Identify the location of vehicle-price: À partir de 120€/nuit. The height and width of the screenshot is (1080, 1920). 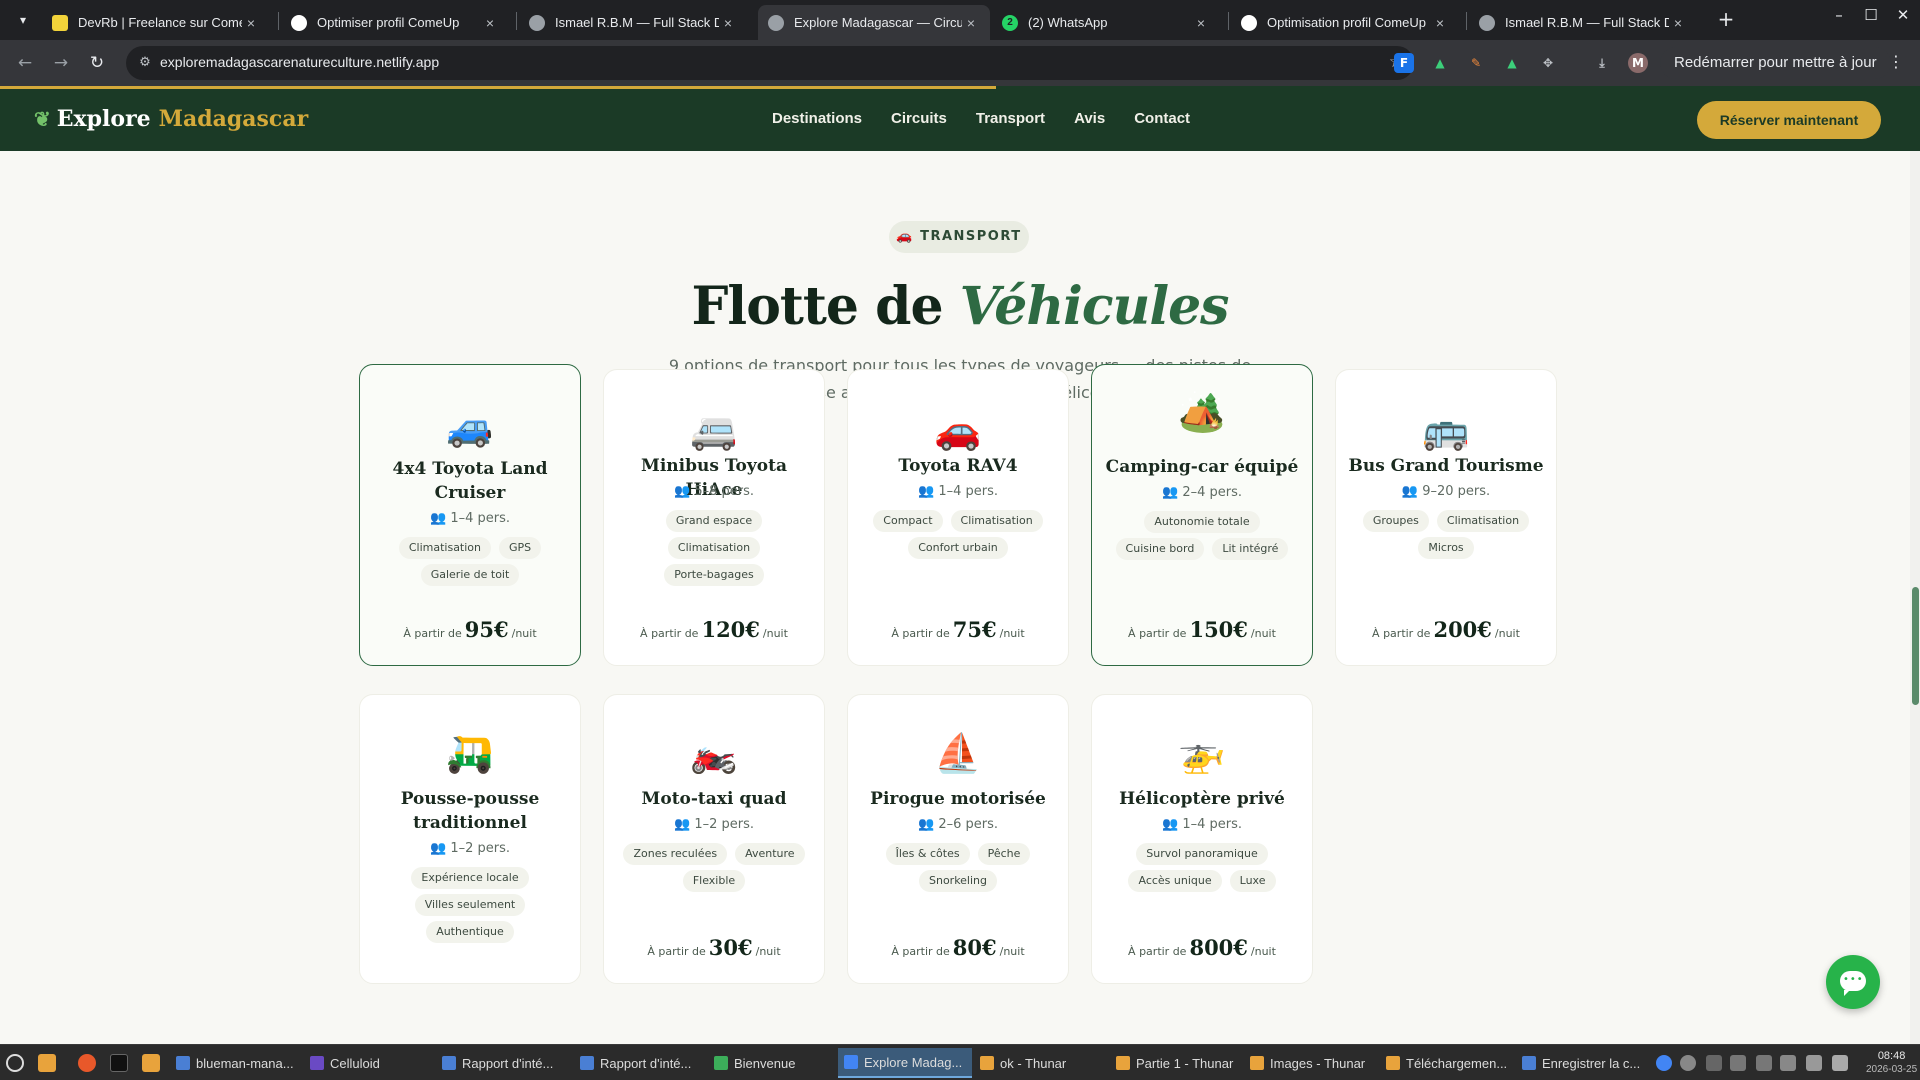
(714, 629).